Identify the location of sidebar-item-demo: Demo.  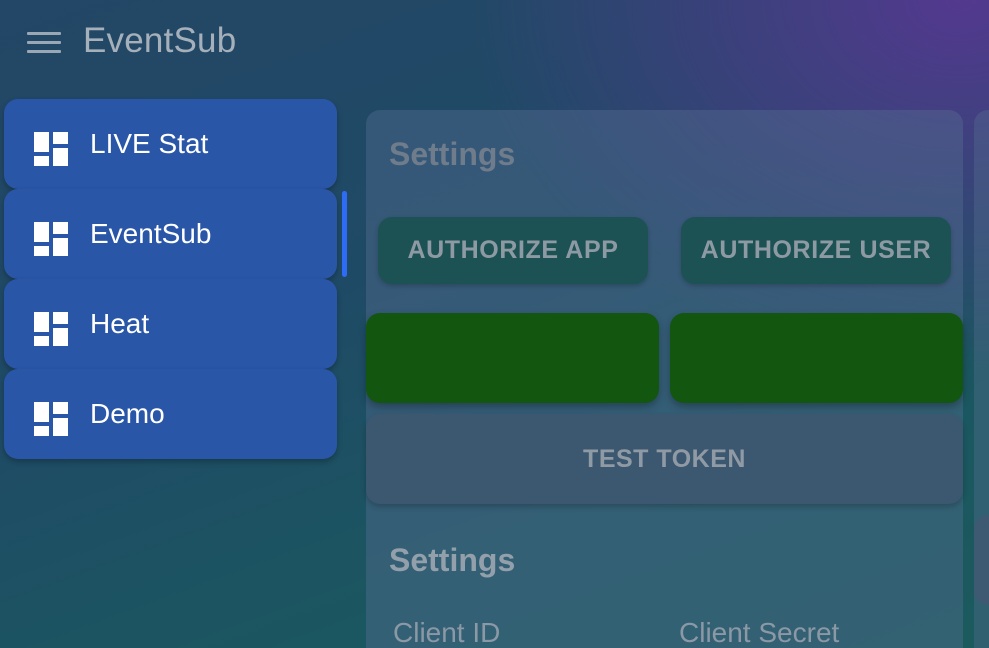
(170, 414).